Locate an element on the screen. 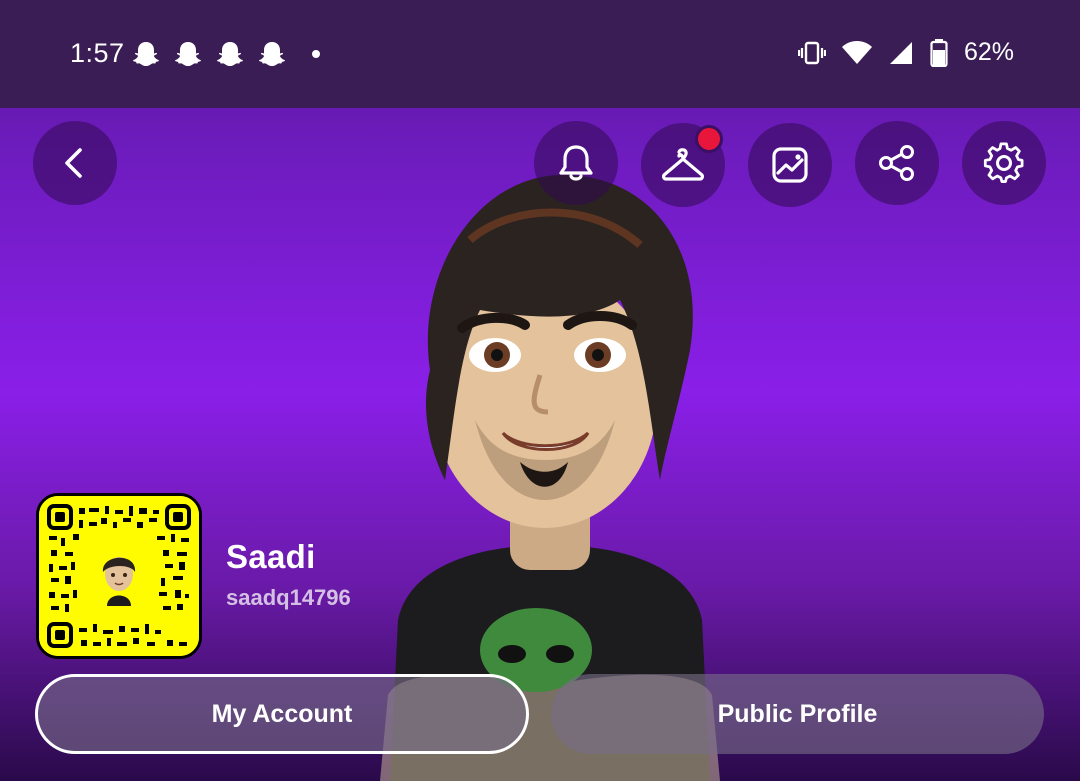  gear-icon is located at coordinates (1004, 163).